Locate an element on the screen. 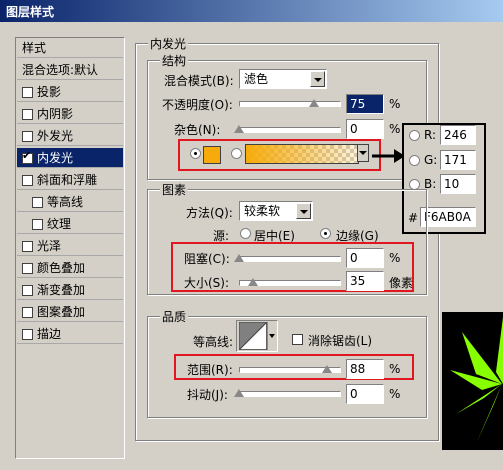  contour-curve-icon is located at coordinates (253, 336).